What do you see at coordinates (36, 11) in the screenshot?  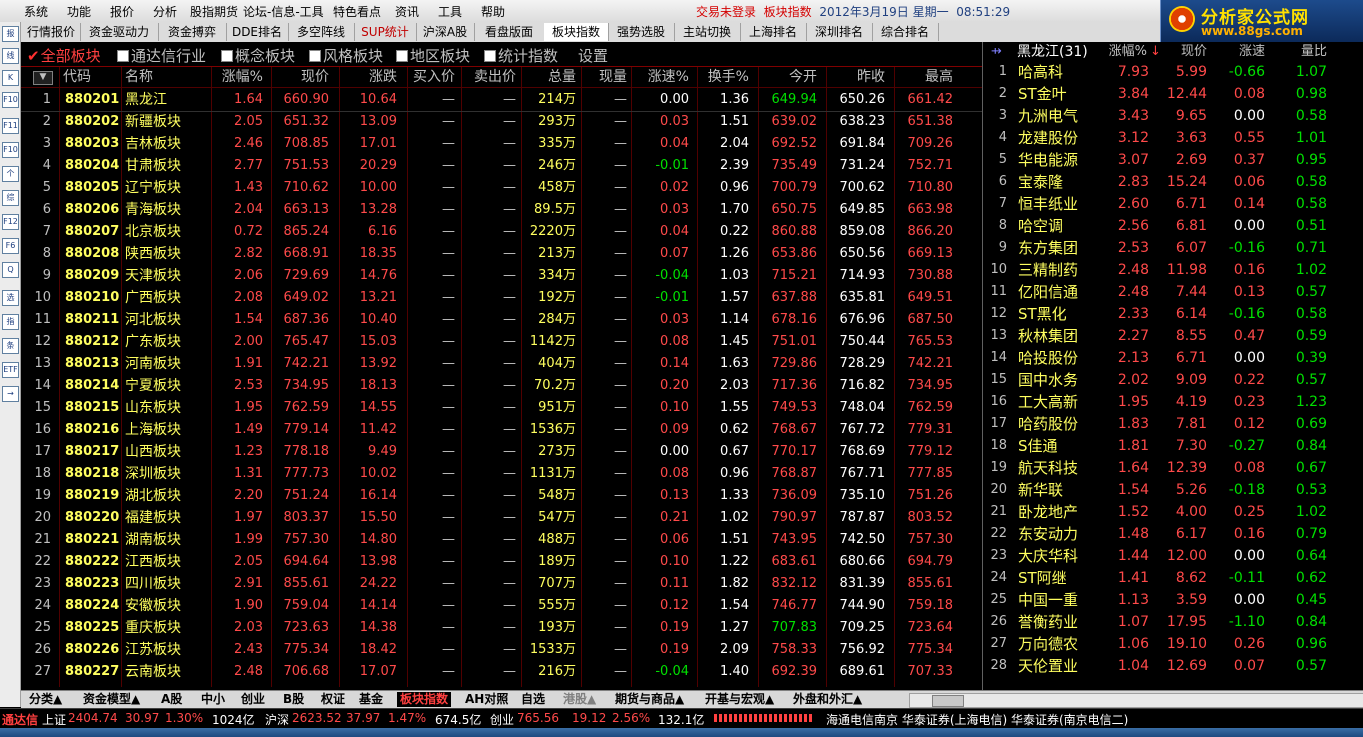 I see `menu-system: 系统` at bounding box center [36, 11].